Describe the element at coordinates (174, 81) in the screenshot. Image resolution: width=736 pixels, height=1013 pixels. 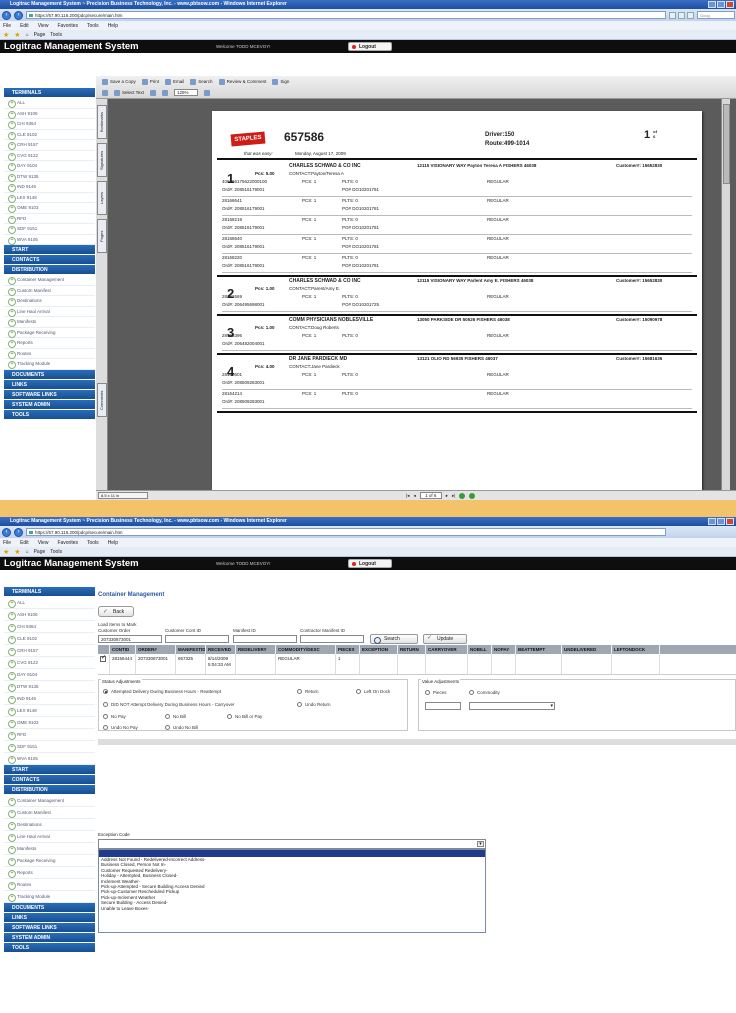
I see `email-button: Email` at that location.